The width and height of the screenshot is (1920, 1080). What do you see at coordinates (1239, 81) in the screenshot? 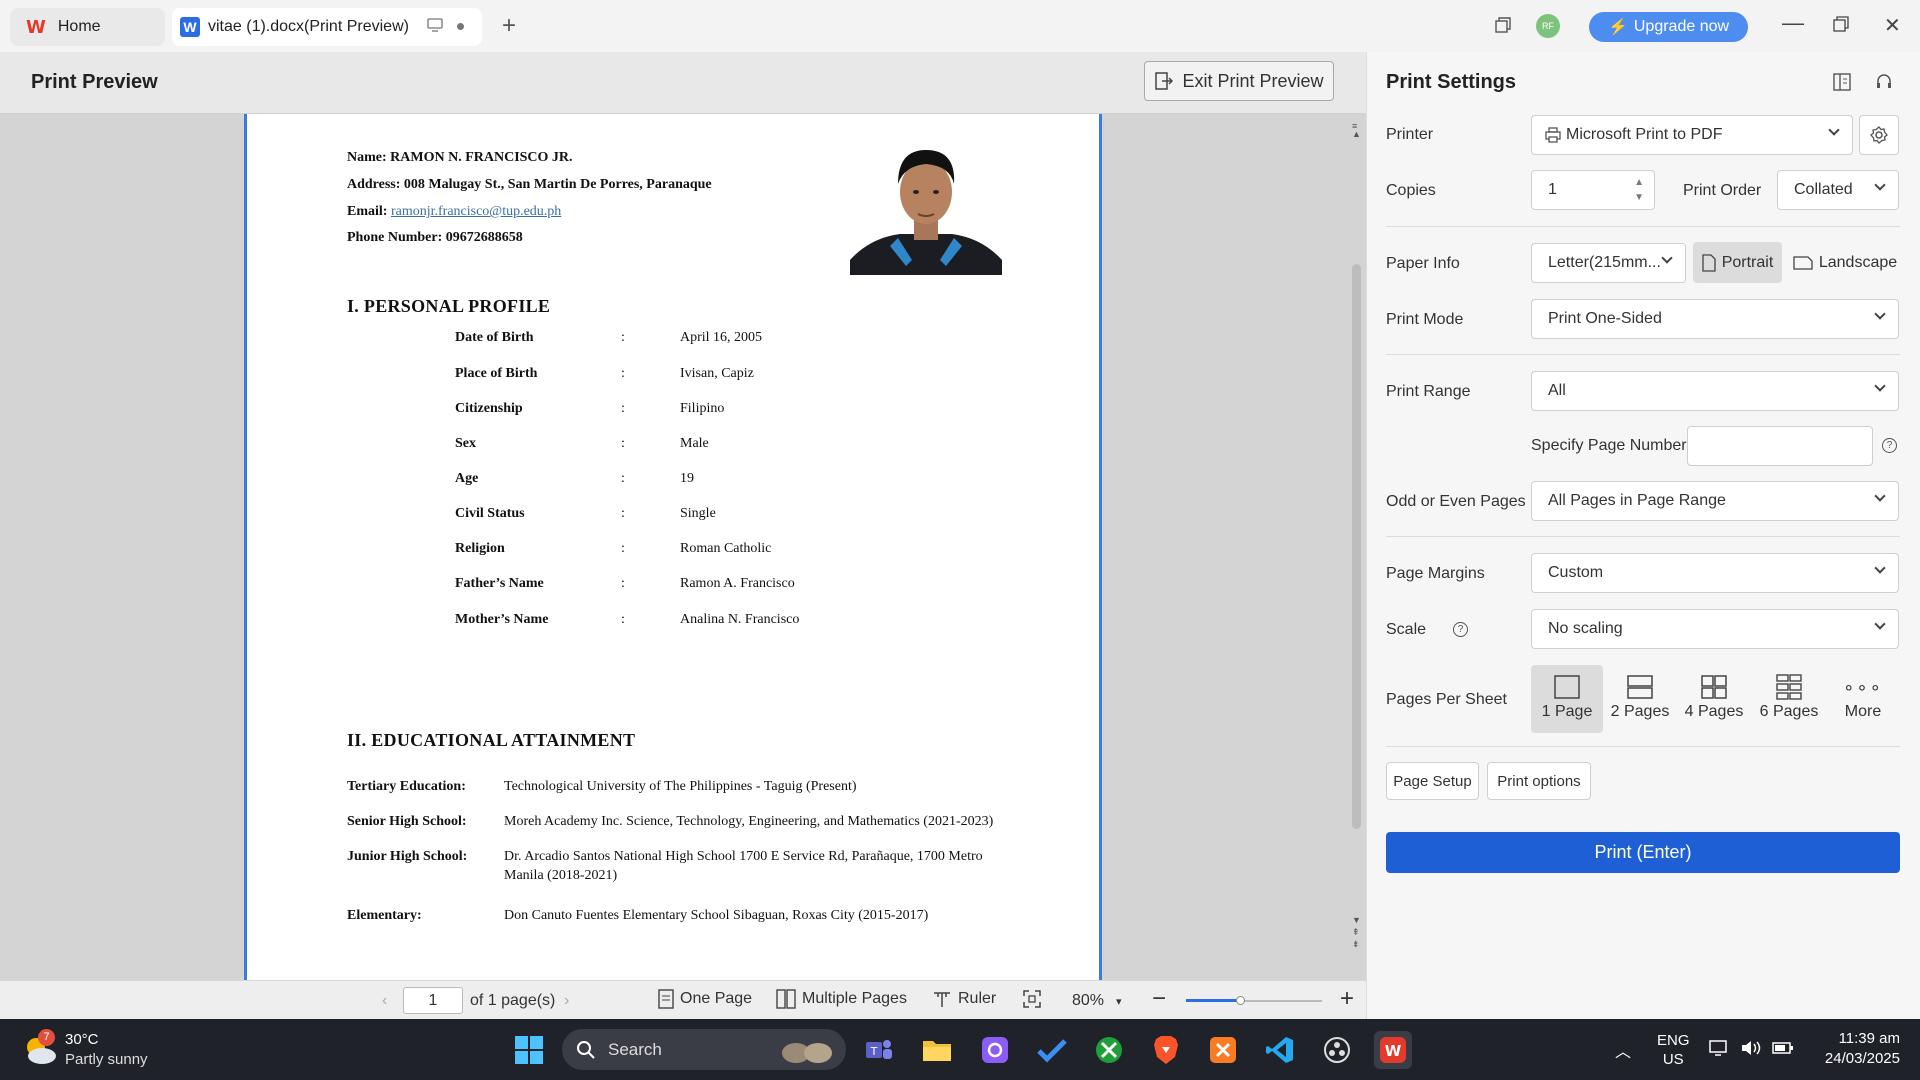
I see `exit-print-preview-button: Exit Print Preview` at bounding box center [1239, 81].